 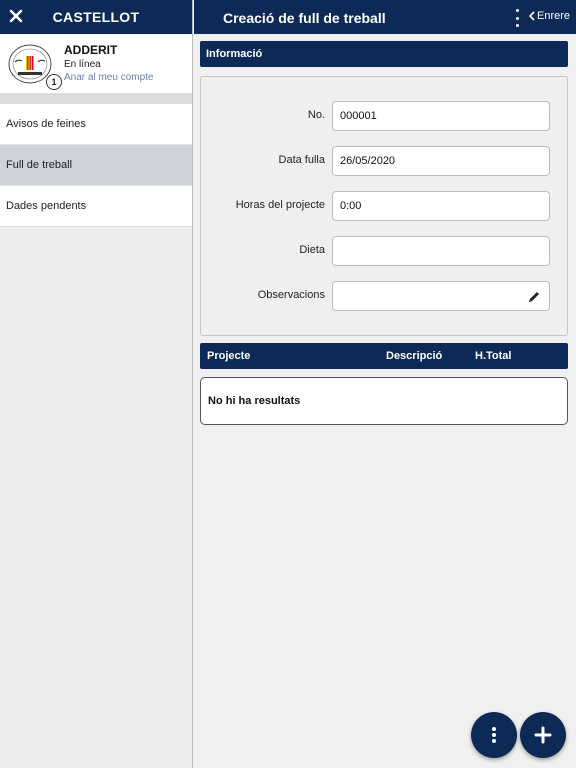 What do you see at coordinates (46, 206) in the screenshot?
I see `sidebar-item-label: Dades pendents` at bounding box center [46, 206].